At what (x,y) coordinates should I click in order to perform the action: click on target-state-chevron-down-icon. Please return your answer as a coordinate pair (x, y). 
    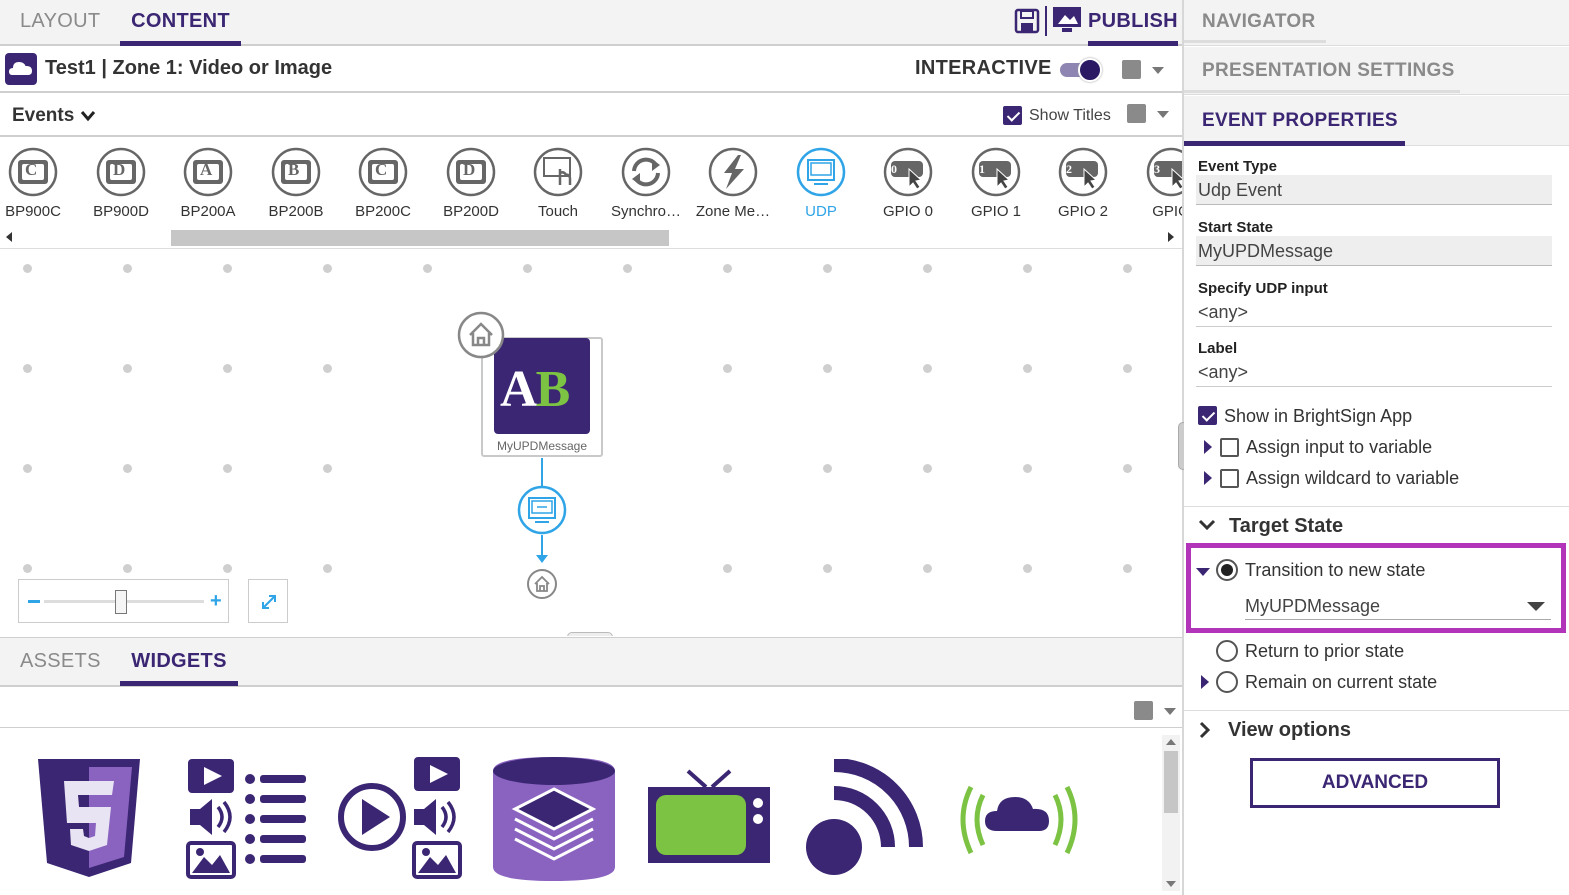
    Looking at the image, I should click on (1207, 525).